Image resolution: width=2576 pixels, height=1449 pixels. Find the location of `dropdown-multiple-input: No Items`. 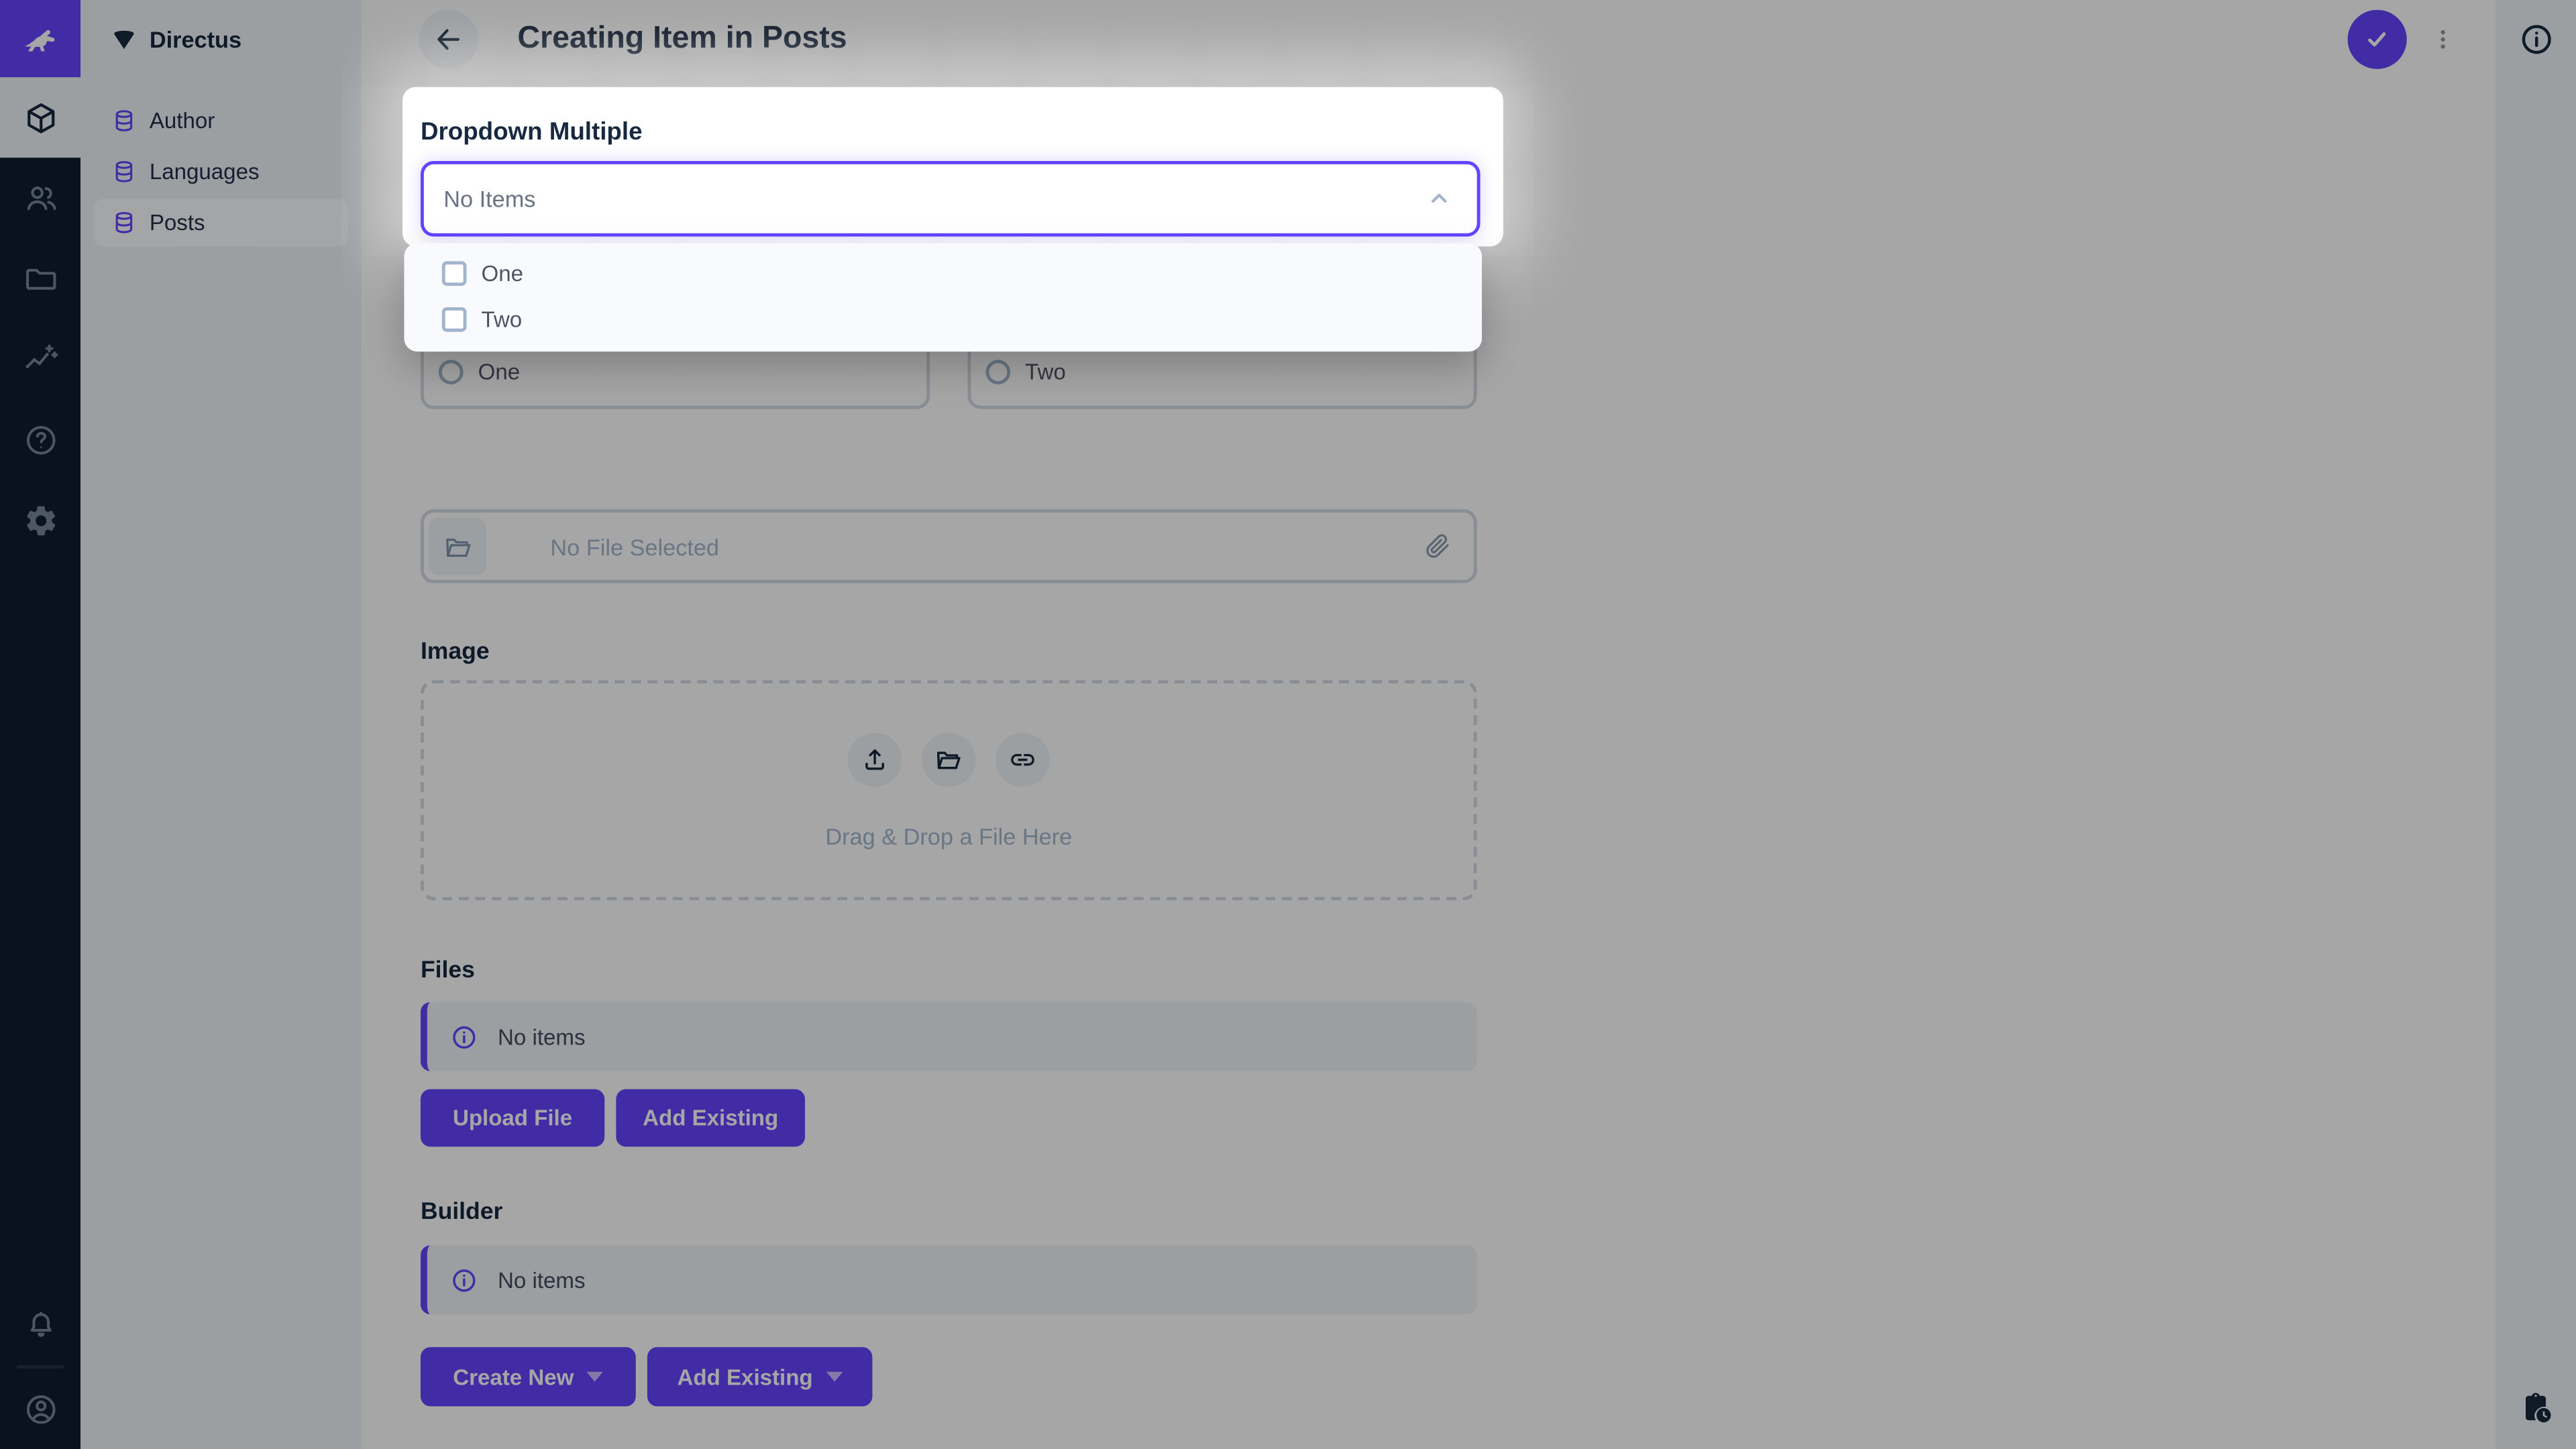

dropdown-multiple-input: No Items is located at coordinates (950, 199).